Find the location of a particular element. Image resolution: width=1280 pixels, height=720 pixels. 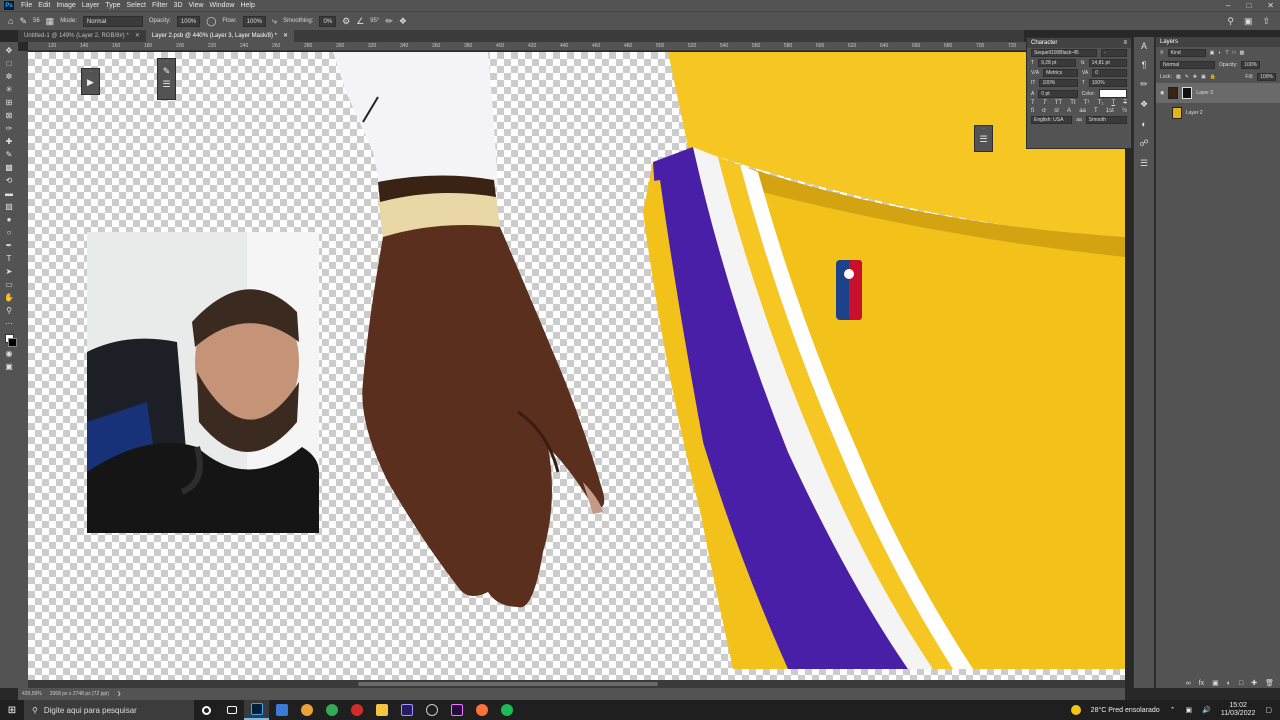

faux-italic-icon: T is located at coordinates (1045, 103).